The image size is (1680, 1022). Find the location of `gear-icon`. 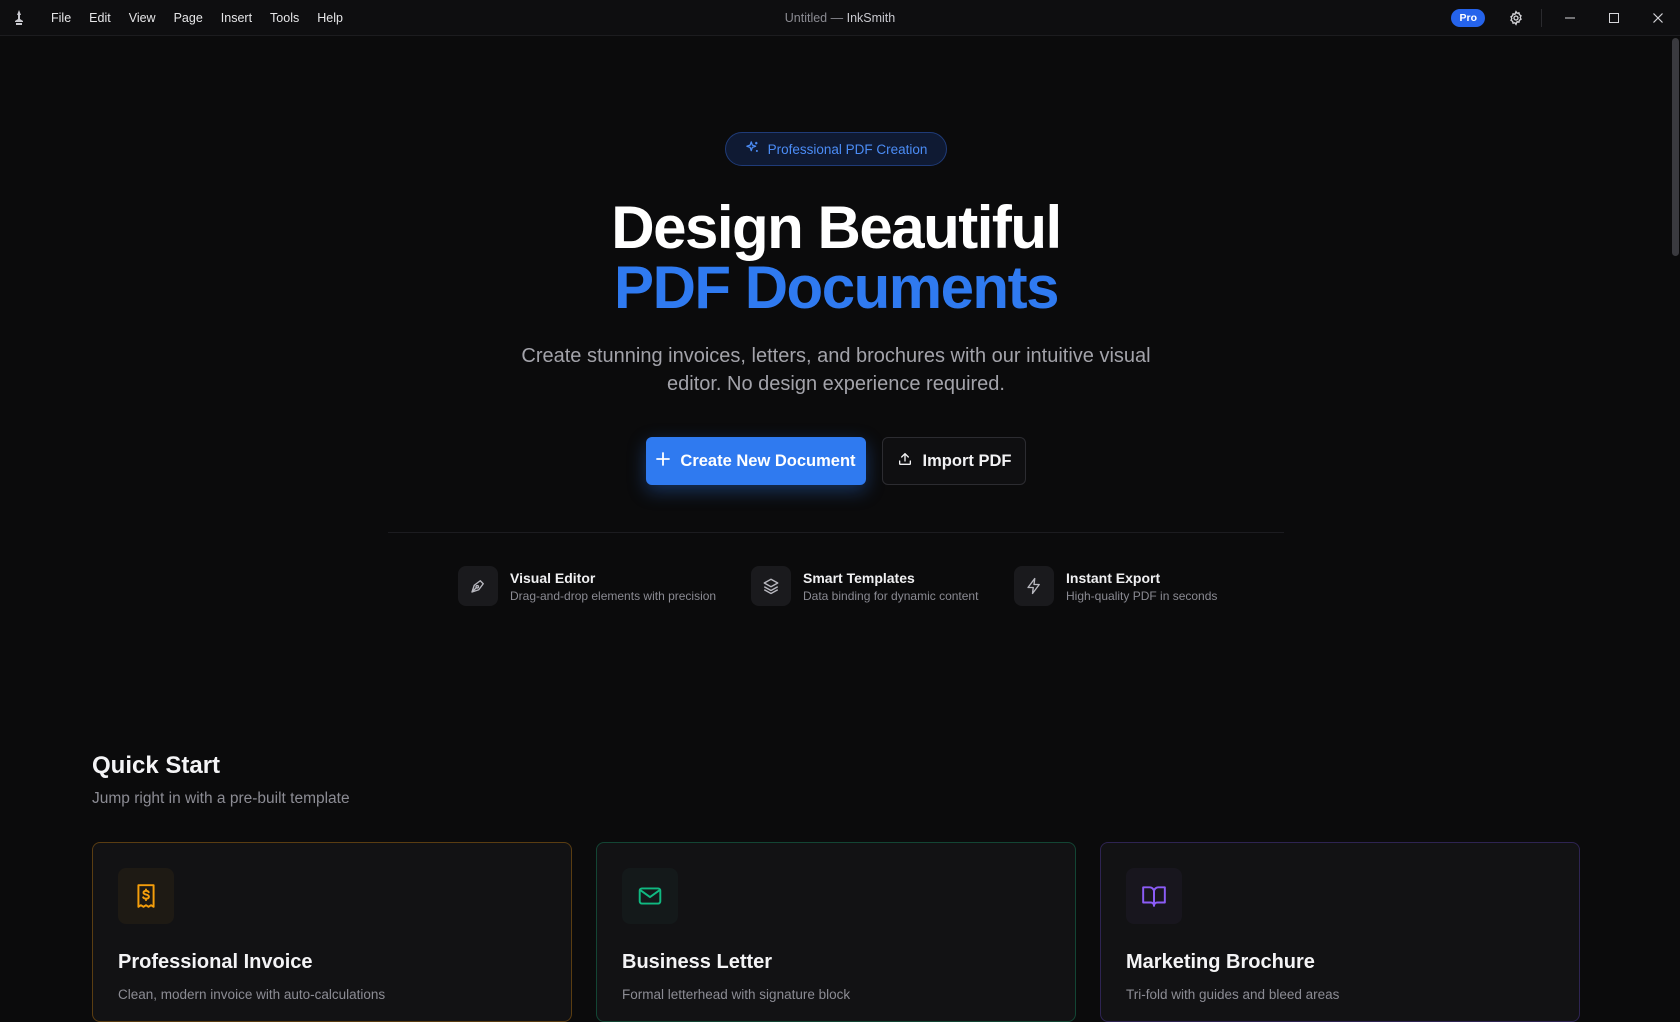

gear-icon is located at coordinates (1516, 18).